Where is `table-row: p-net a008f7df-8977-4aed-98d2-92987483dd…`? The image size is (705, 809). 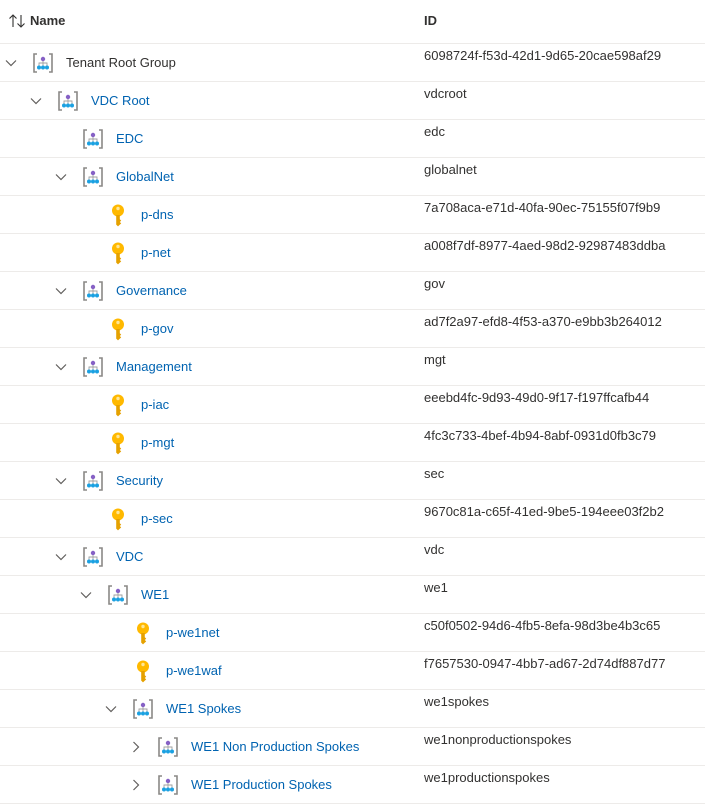 table-row: p-net a008f7df-8977-4aed-98d2-92987483dd… is located at coordinates (352, 253).